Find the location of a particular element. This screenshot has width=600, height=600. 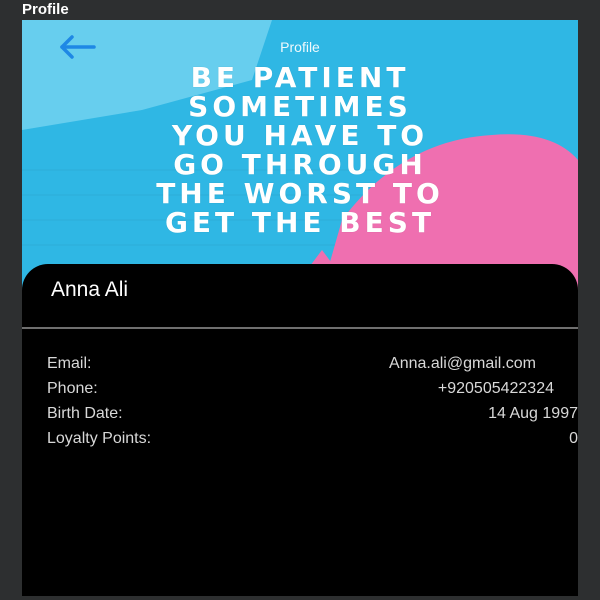

email-value: Anna.ali@gmail.com is located at coordinates (462, 363).